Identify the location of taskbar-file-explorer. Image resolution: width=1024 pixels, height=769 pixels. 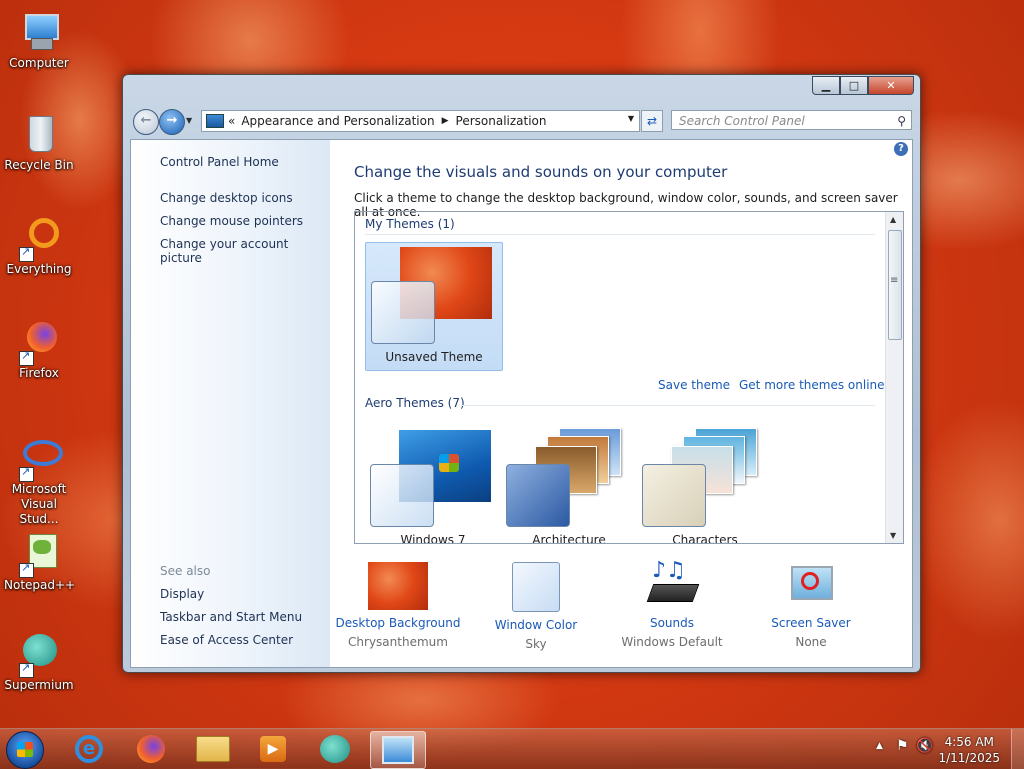
(213, 749).